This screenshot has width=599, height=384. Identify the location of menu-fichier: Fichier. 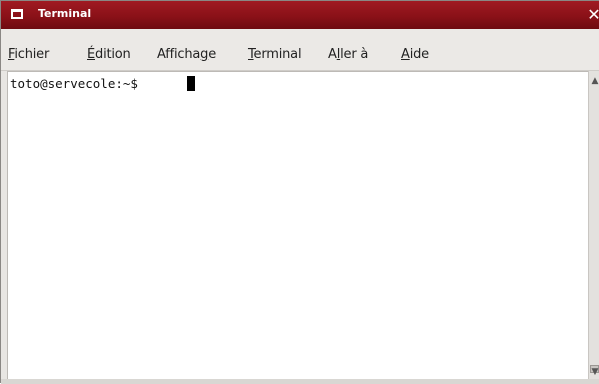
(28, 54).